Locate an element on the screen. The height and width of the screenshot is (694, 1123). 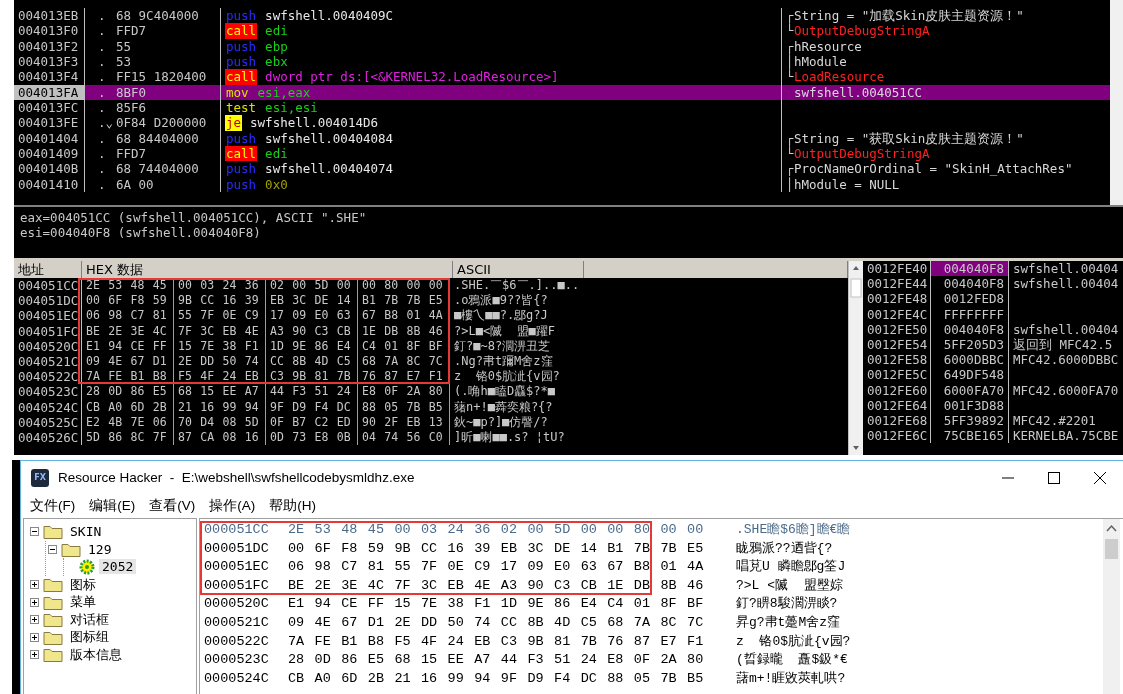
value-cell: 6000DBBC is located at coordinates (970, 360).